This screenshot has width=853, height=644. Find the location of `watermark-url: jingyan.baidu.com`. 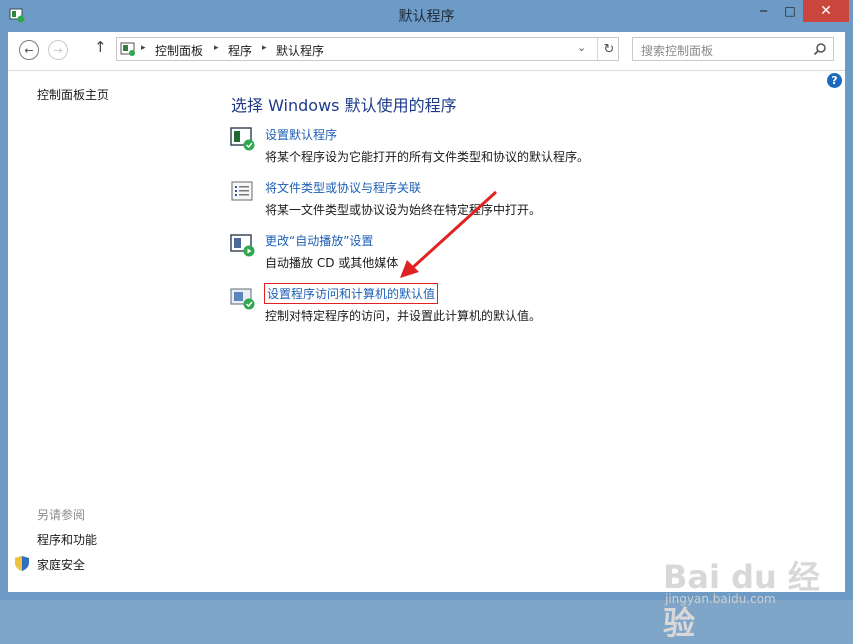

watermark-url: jingyan.baidu.com is located at coordinates (720, 599).